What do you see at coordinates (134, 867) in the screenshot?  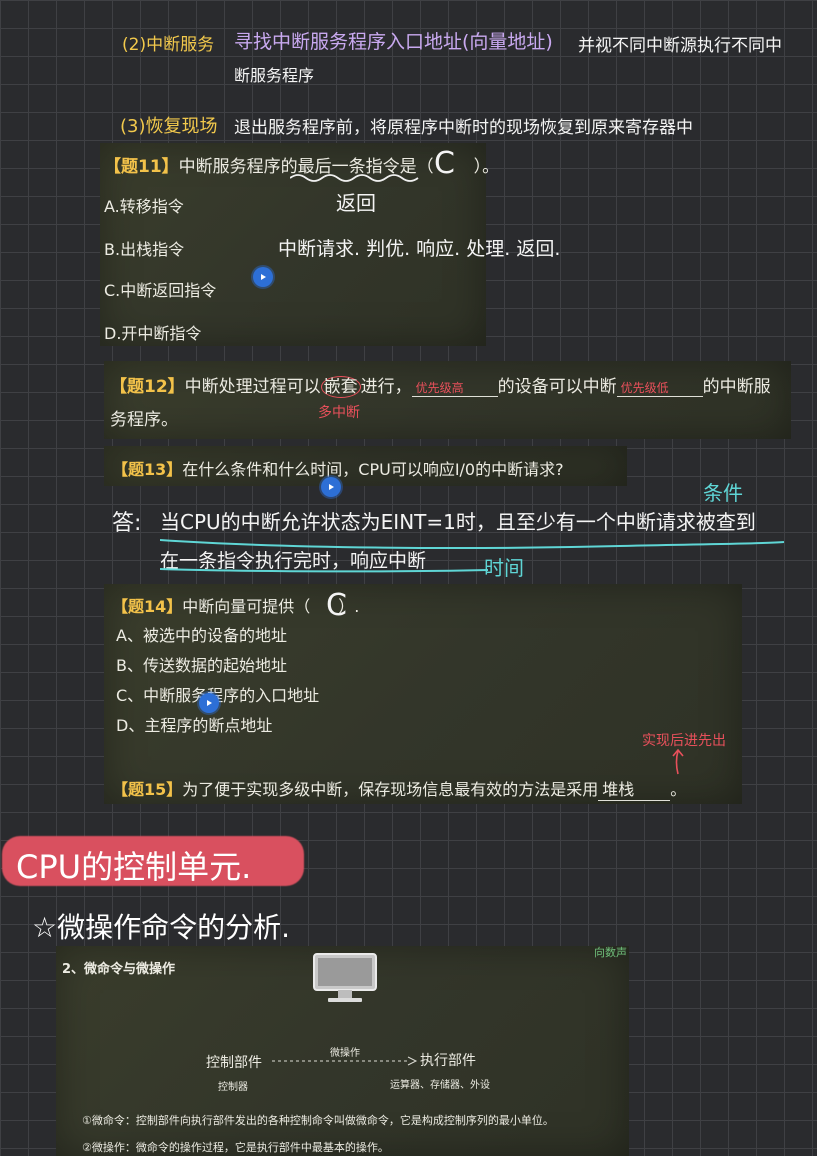 I see `section-title: CPU的控制单元.` at bounding box center [134, 867].